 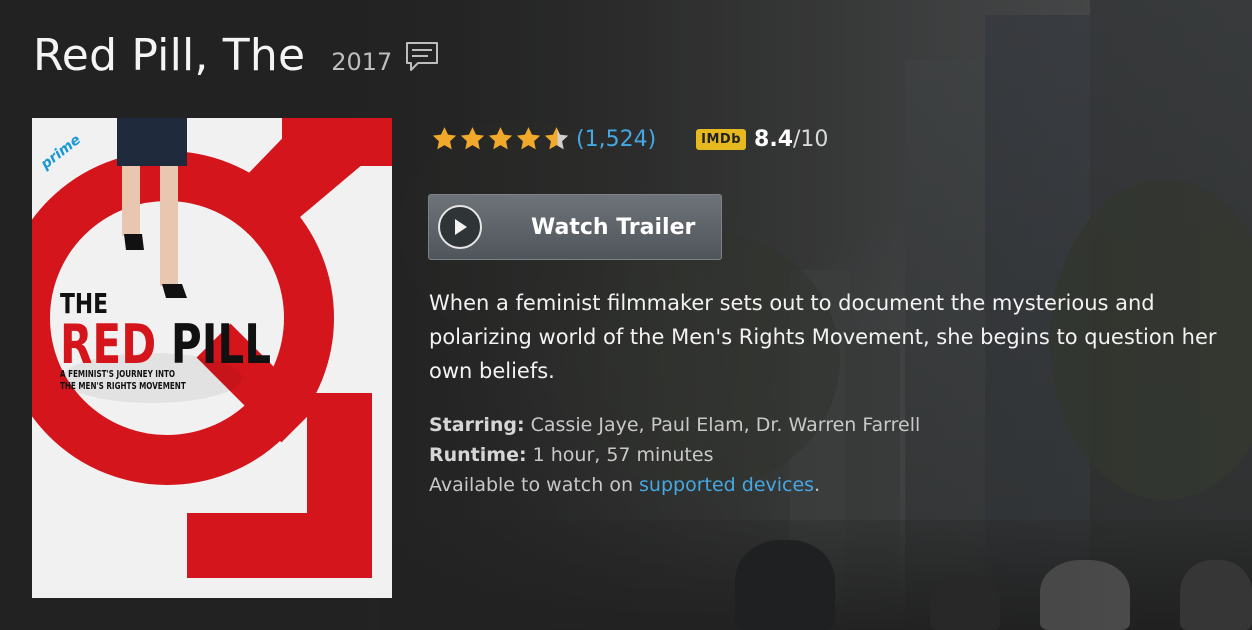 What do you see at coordinates (726, 485) in the screenshot?
I see `supported-devices-link: supported devices` at bounding box center [726, 485].